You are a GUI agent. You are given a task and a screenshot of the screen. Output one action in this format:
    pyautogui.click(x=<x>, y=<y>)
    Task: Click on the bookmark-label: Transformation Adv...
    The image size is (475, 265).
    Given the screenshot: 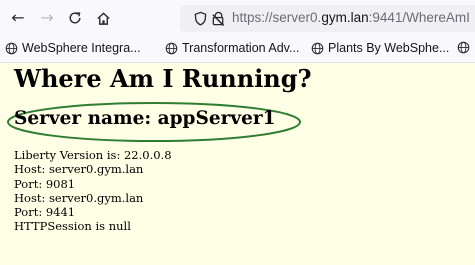 What is the action you would take?
    pyautogui.click(x=241, y=48)
    